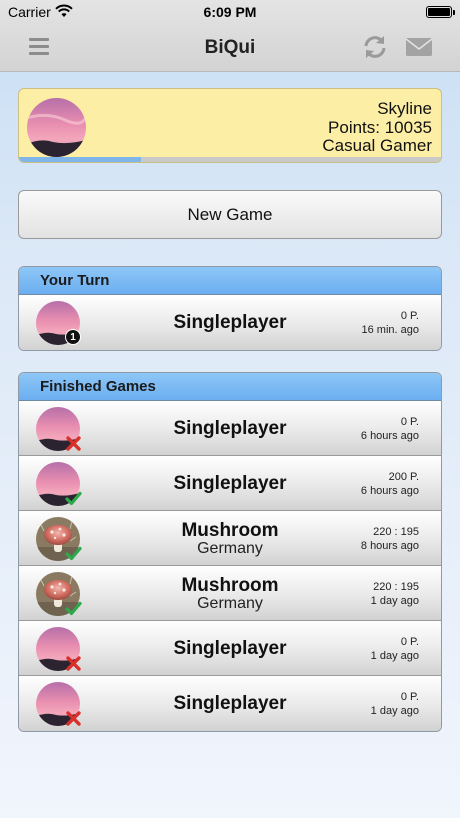  Describe the element at coordinates (377, 145) in the screenshot. I see `player-rank: Casual Gamer` at that location.